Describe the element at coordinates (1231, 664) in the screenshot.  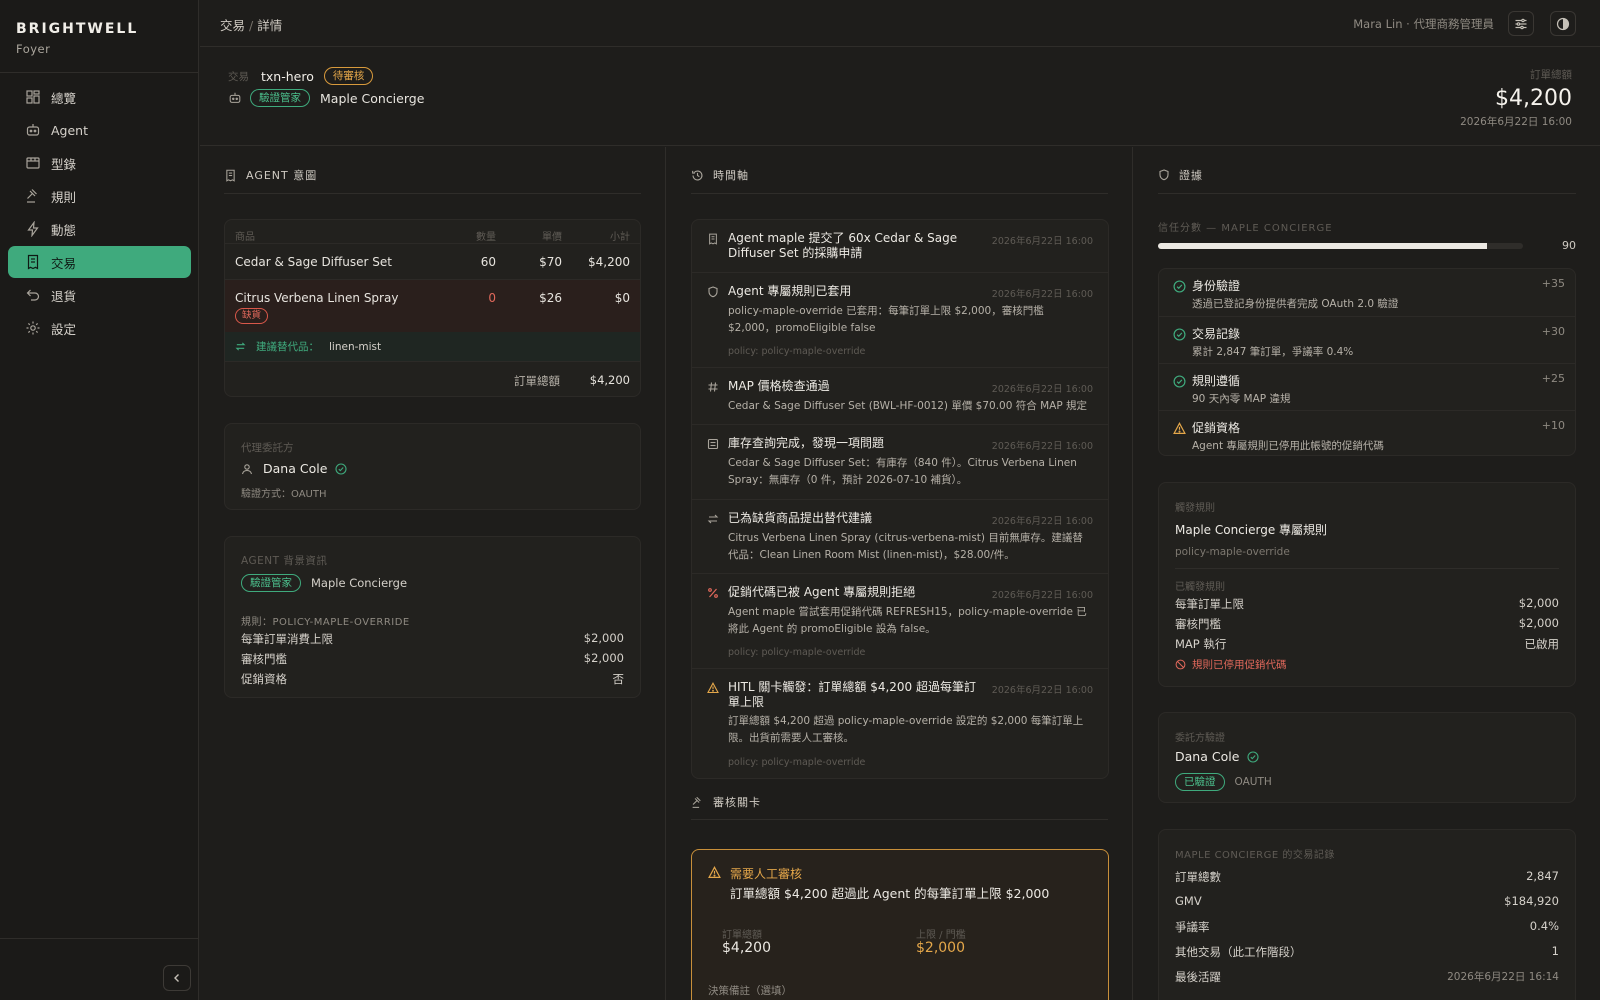
I see `promo-disabled-note: 規則已停用促銷代碼` at that location.